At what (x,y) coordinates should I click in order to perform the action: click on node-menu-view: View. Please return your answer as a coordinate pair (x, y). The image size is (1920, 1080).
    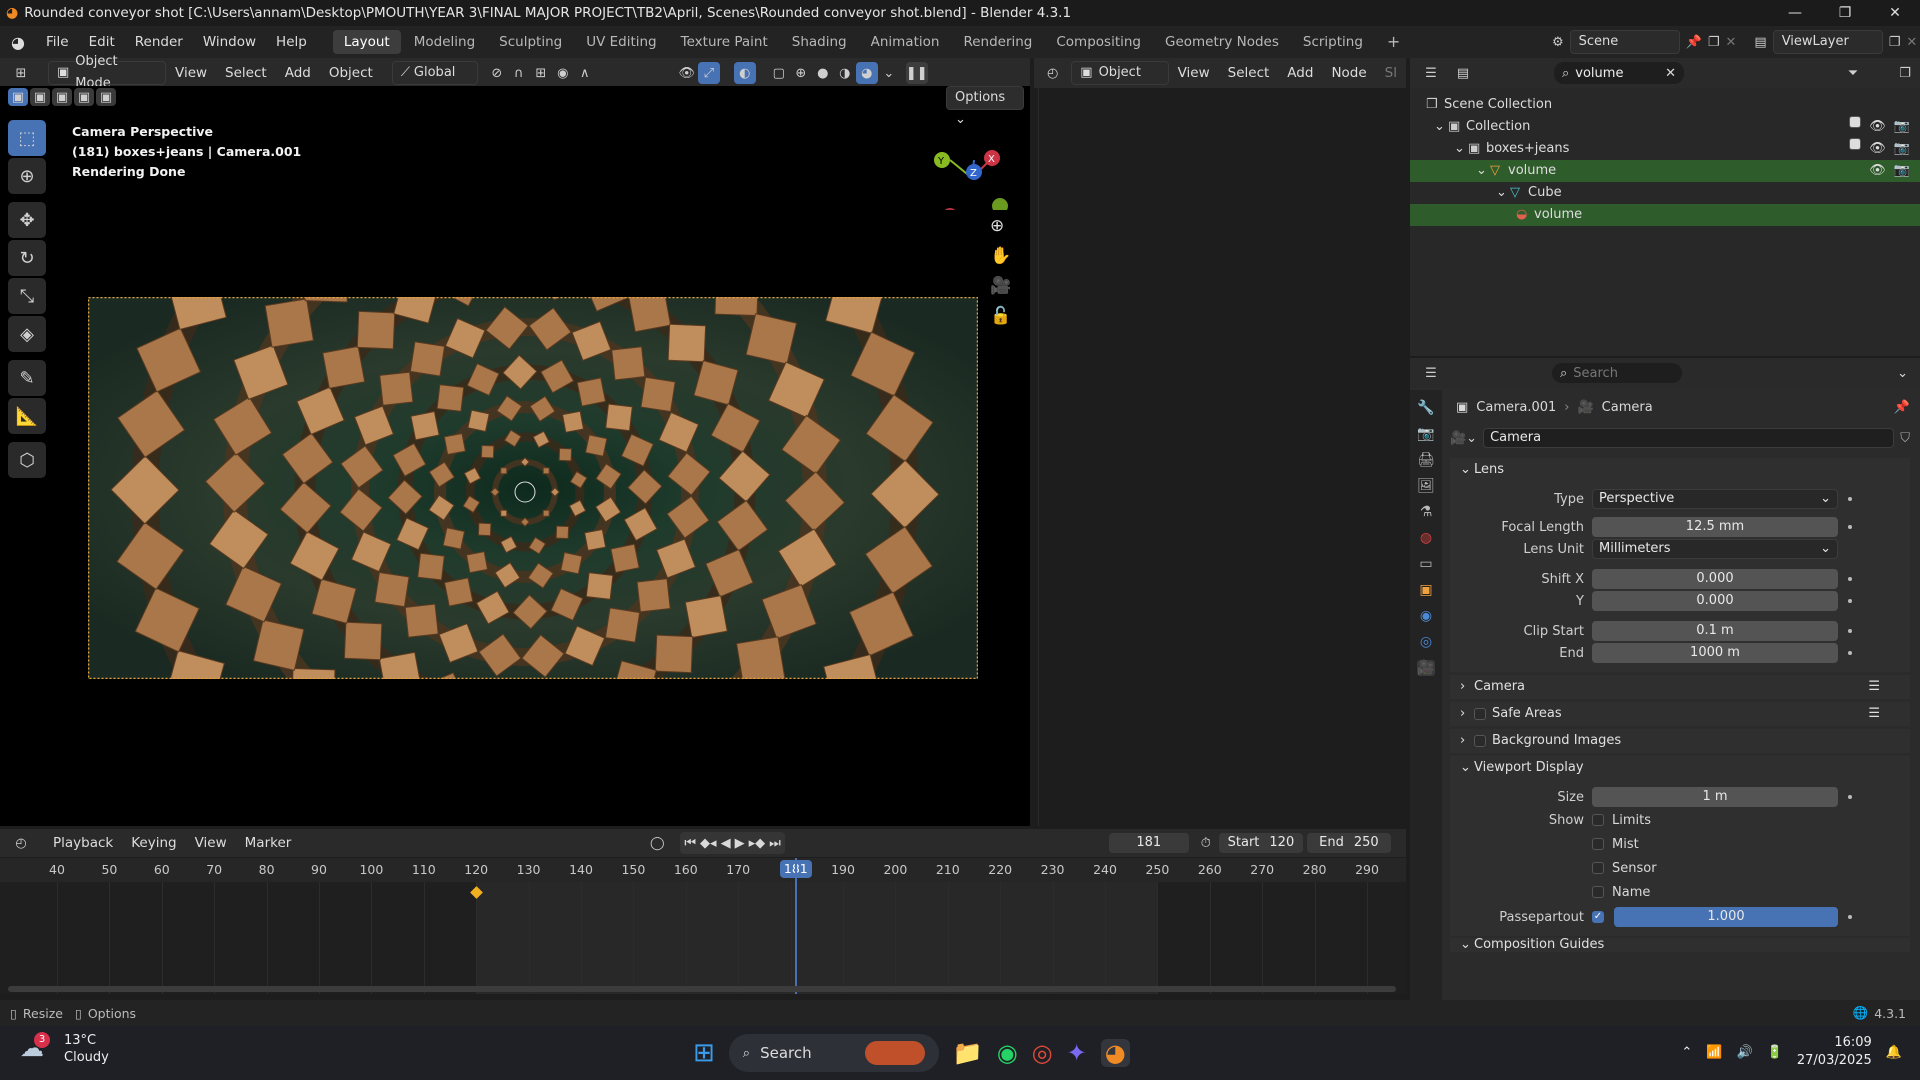
    Looking at the image, I should click on (1194, 73).